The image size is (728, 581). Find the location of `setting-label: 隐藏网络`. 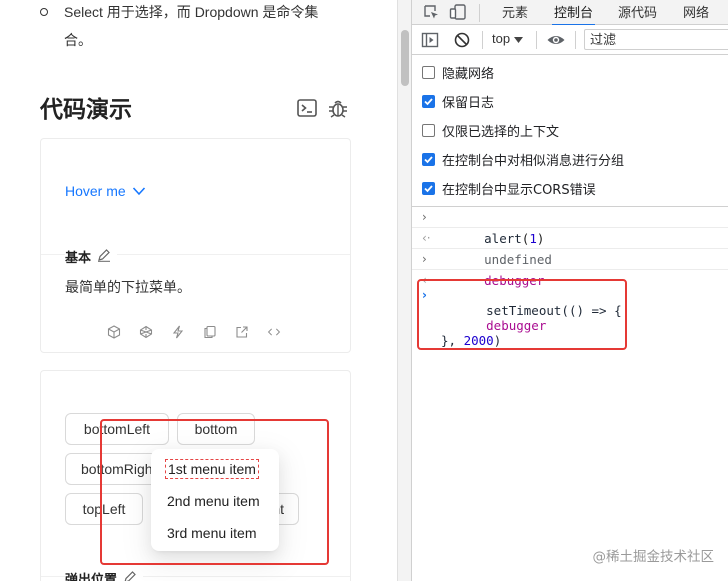

setting-label: 隐藏网络 is located at coordinates (468, 74).